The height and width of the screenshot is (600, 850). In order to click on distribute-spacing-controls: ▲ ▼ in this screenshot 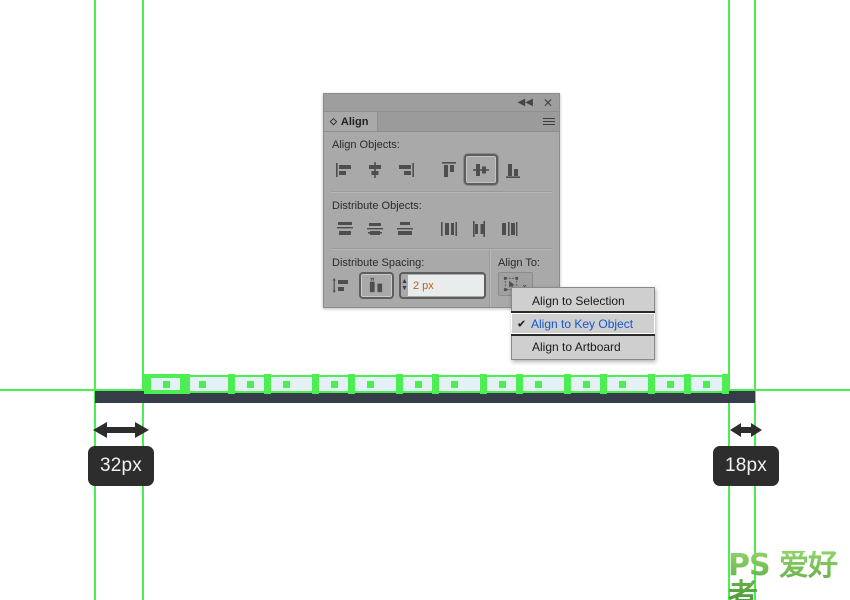, I will do `click(406, 289)`.